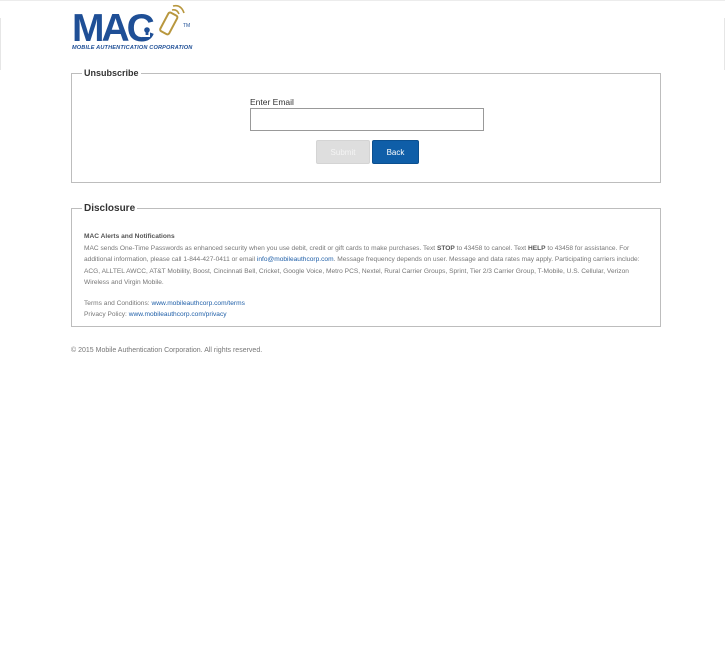 Image resolution: width=725 pixels, height=658 pixels. Describe the element at coordinates (536, 248) in the screenshot. I see `help-keyword: HELP` at that location.